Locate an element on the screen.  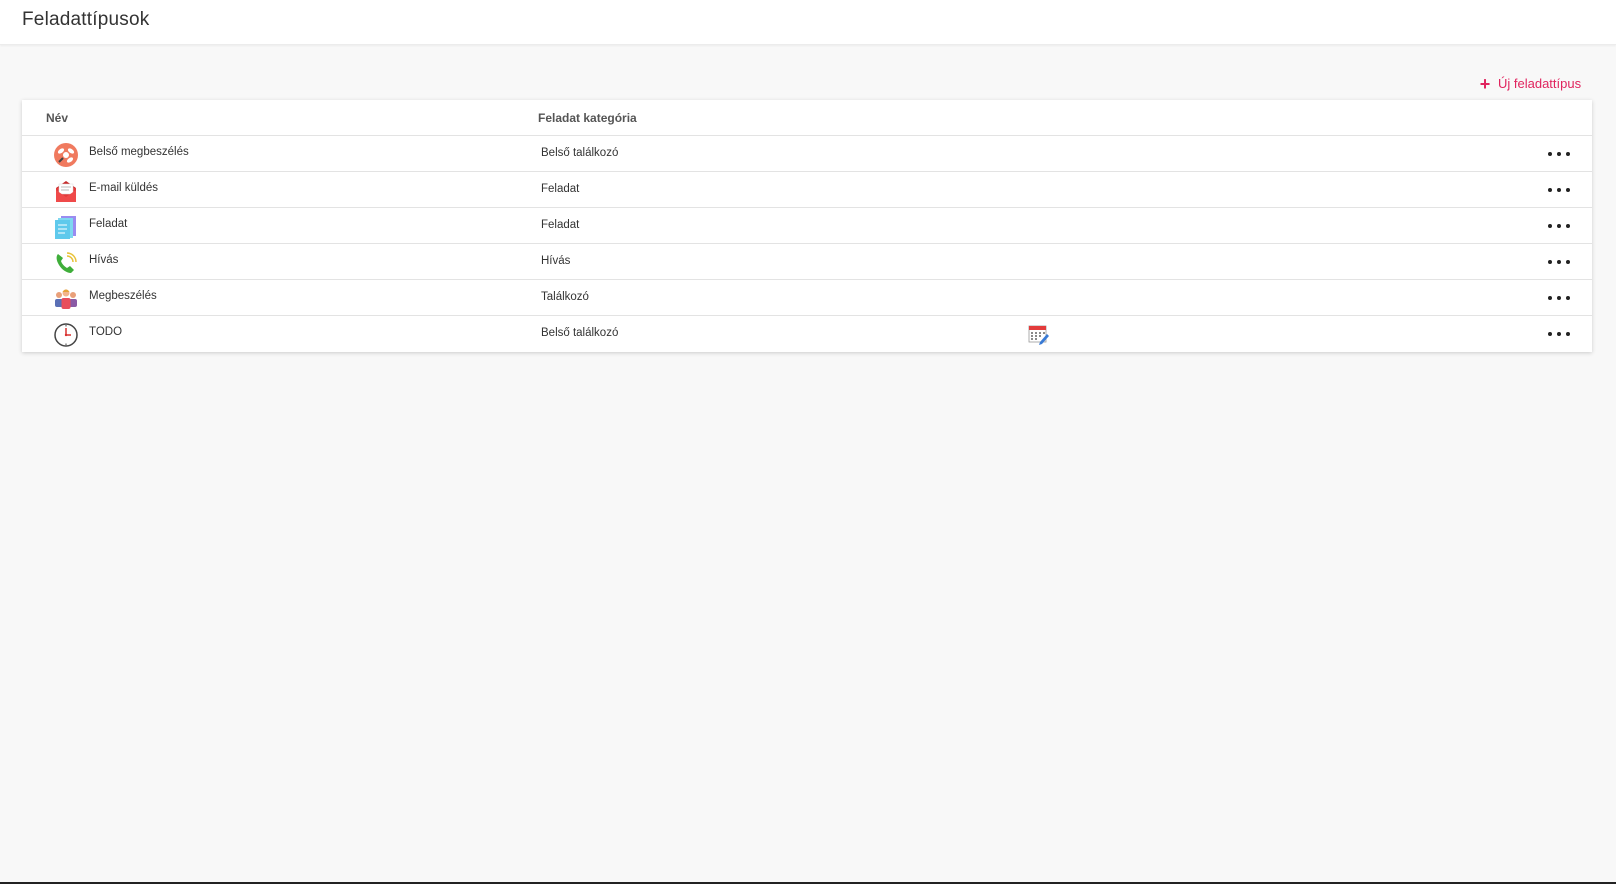
task-notes-icon is located at coordinates (66, 227).